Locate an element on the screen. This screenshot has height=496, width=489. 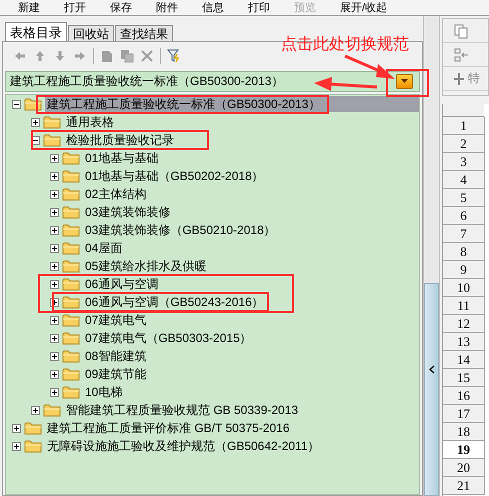
row-header: 1 is located at coordinates (464, 126).